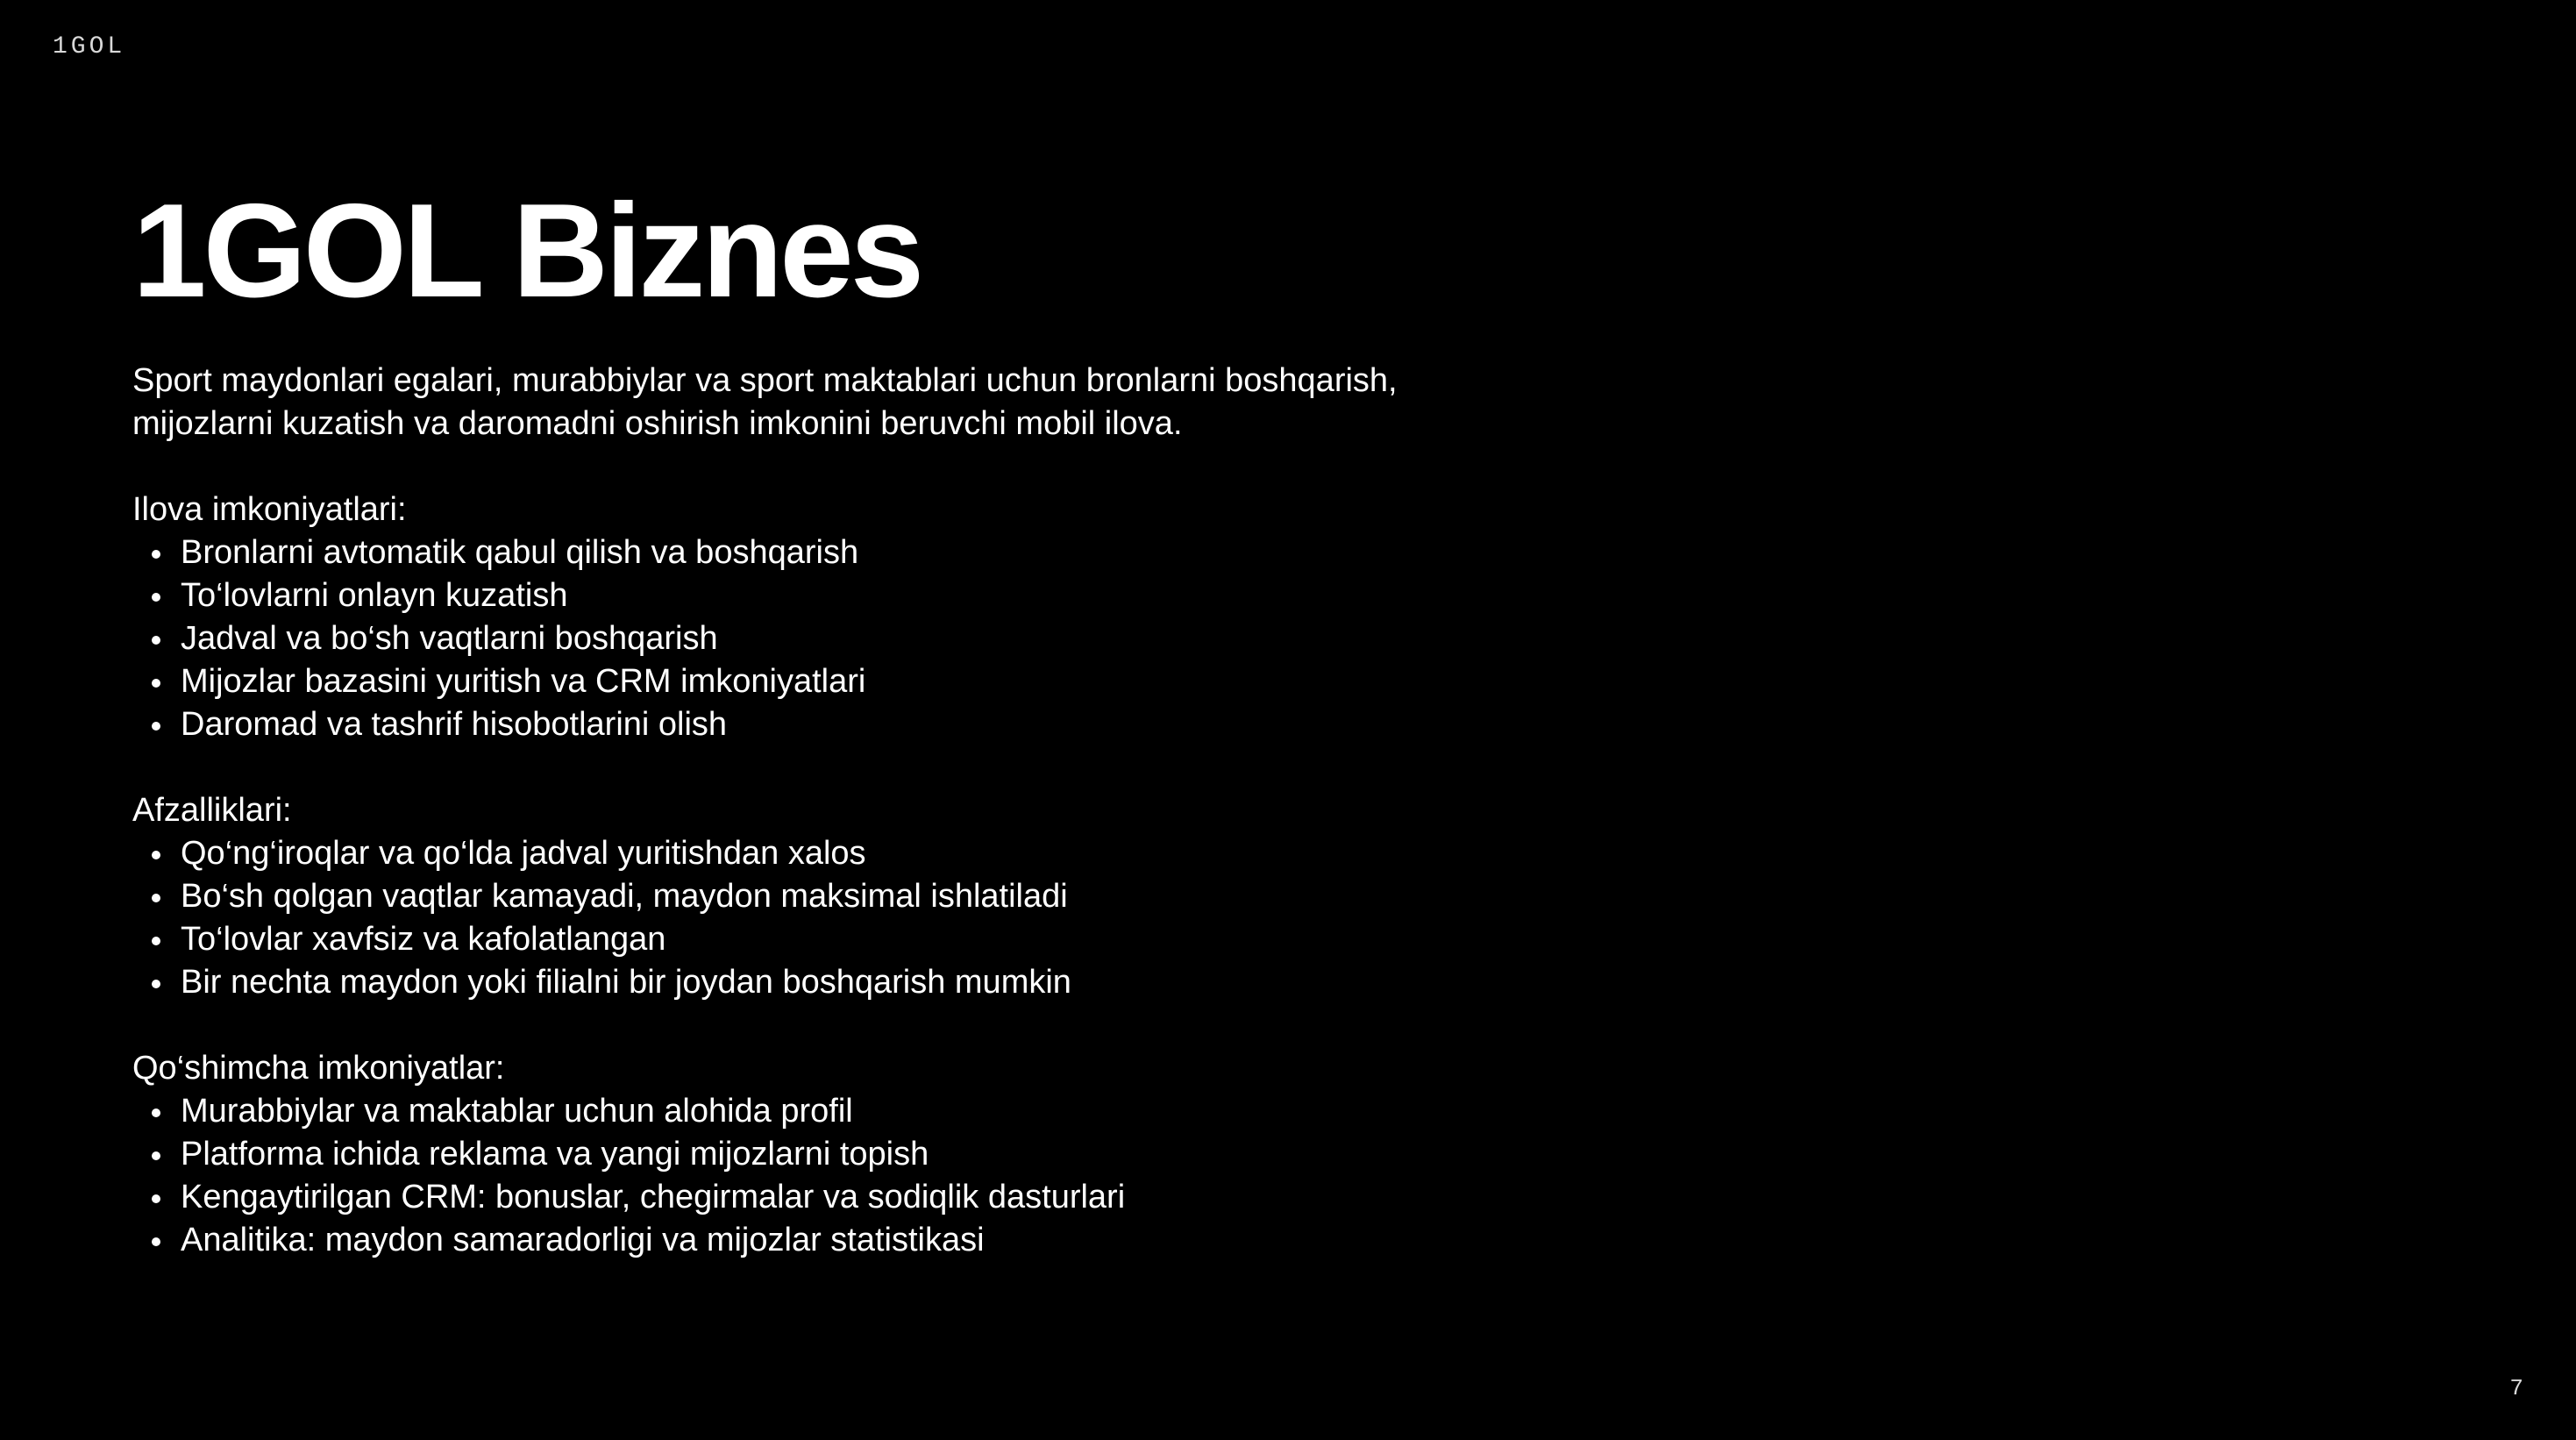 Image resolution: width=2576 pixels, height=1440 pixels. Describe the element at coordinates (89, 47) in the screenshot. I see `brand-logo-text: 1GOL` at that location.